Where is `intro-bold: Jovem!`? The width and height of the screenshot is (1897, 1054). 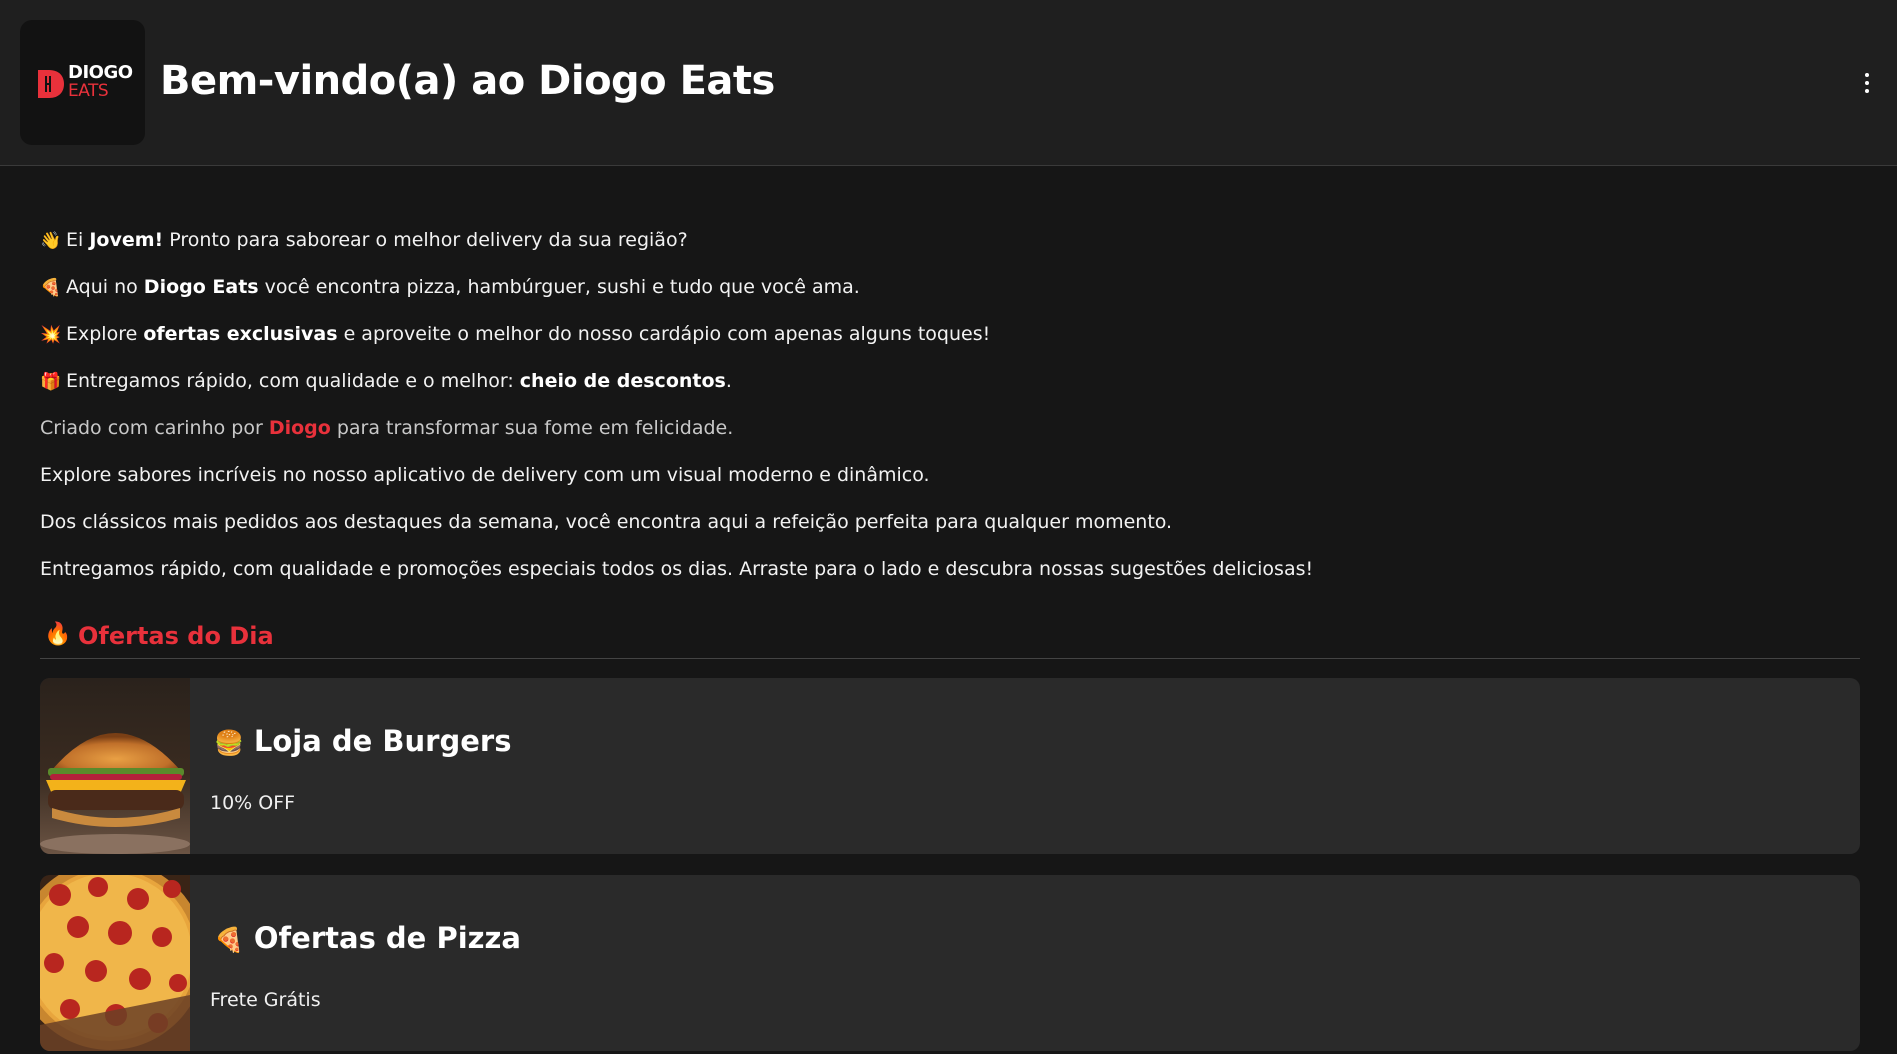
intro-bold: Jovem! is located at coordinates (126, 240).